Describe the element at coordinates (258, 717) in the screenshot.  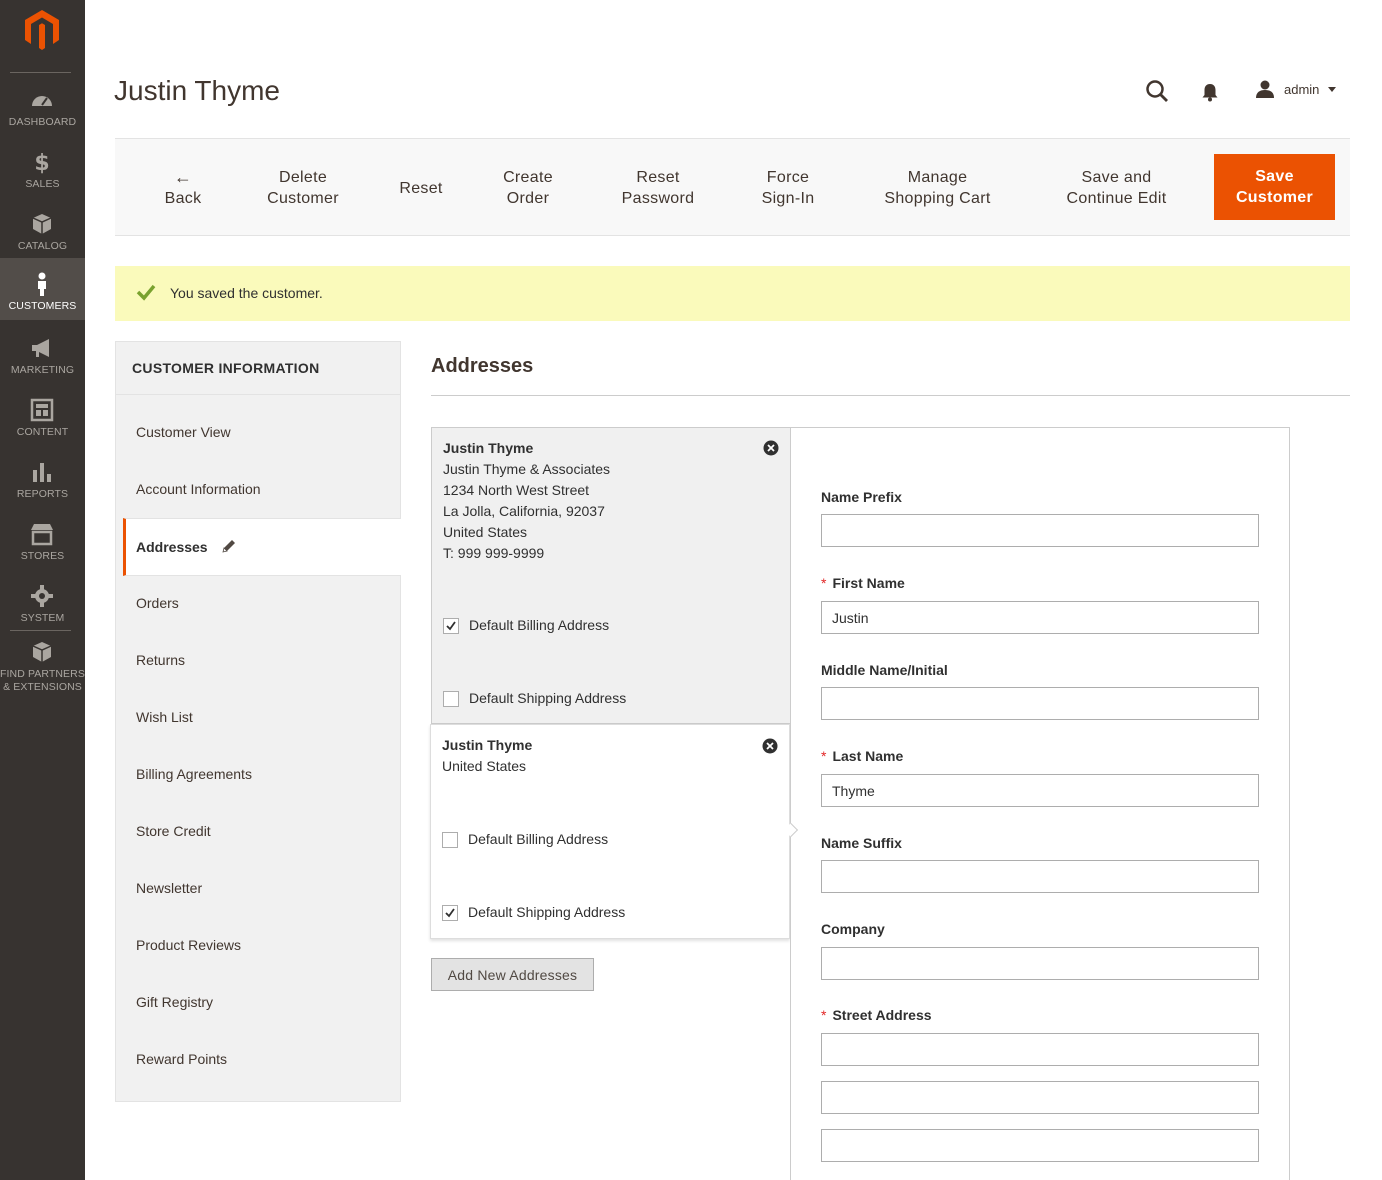
I see `tab-wish-list: Wish List` at that location.